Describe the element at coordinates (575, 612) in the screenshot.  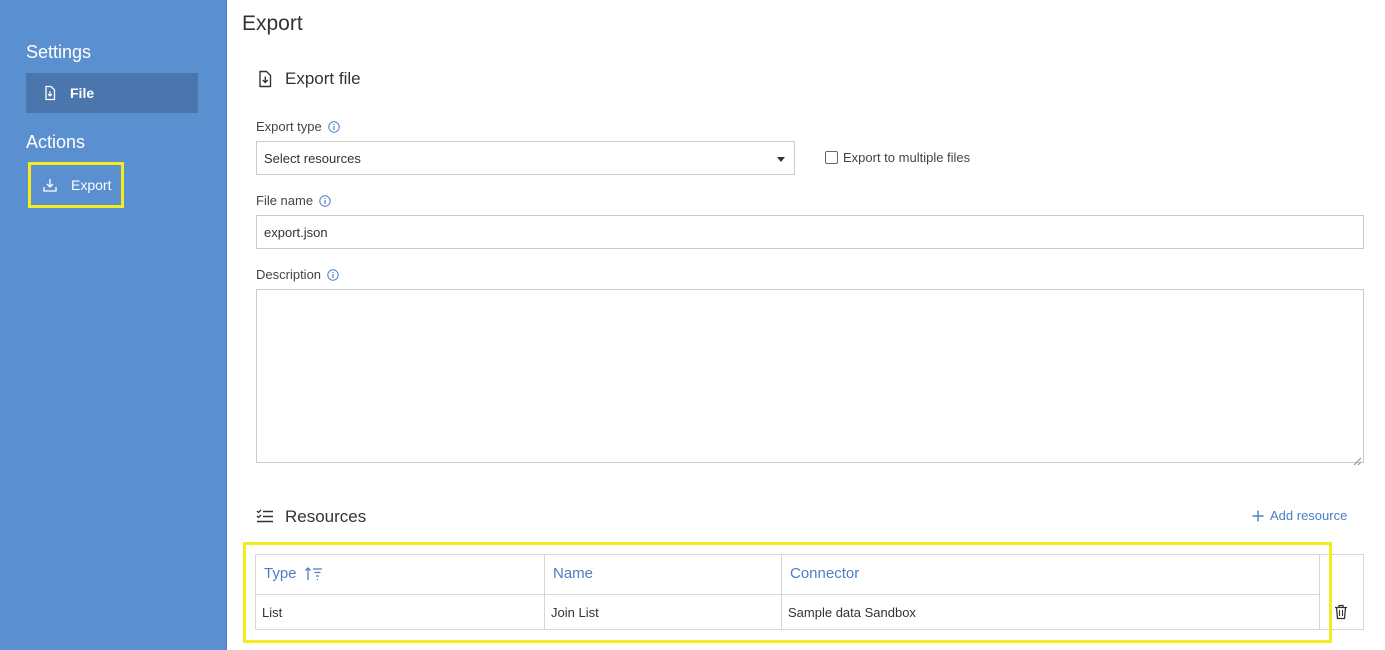
I see `table-cell-name: Join List` at that location.